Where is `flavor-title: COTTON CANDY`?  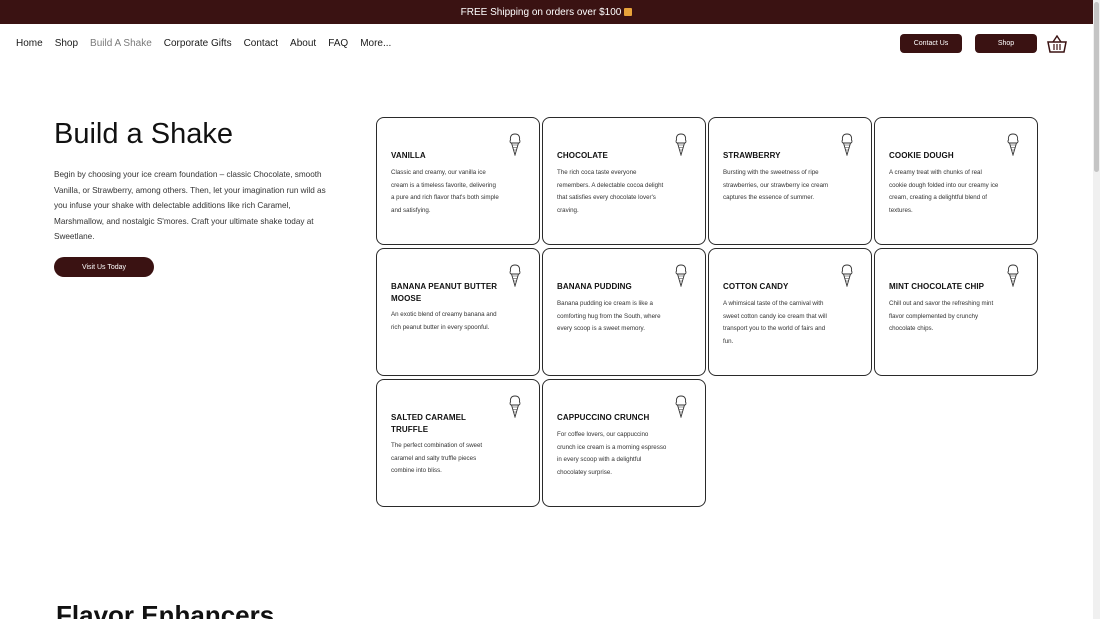
flavor-title: COTTON CANDY is located at coordinates (756, 286).